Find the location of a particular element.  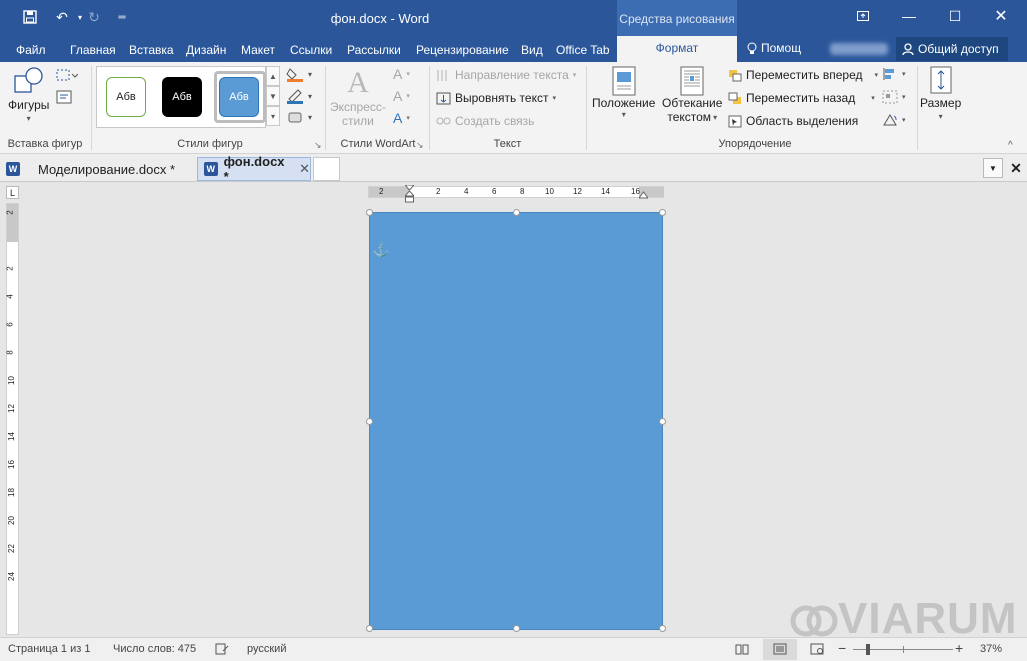

edit-shape-button is located at coordinates (67, 75).